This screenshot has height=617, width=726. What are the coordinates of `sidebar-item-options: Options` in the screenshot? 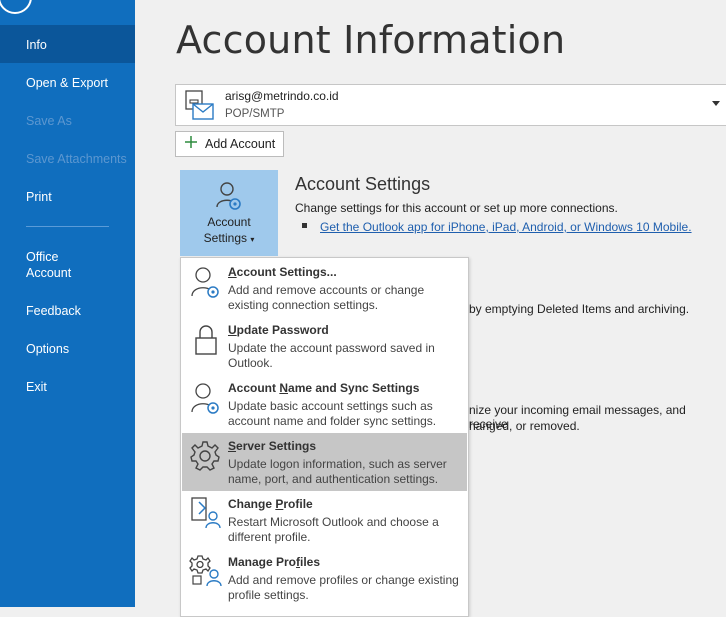 It's located at (67, 349).